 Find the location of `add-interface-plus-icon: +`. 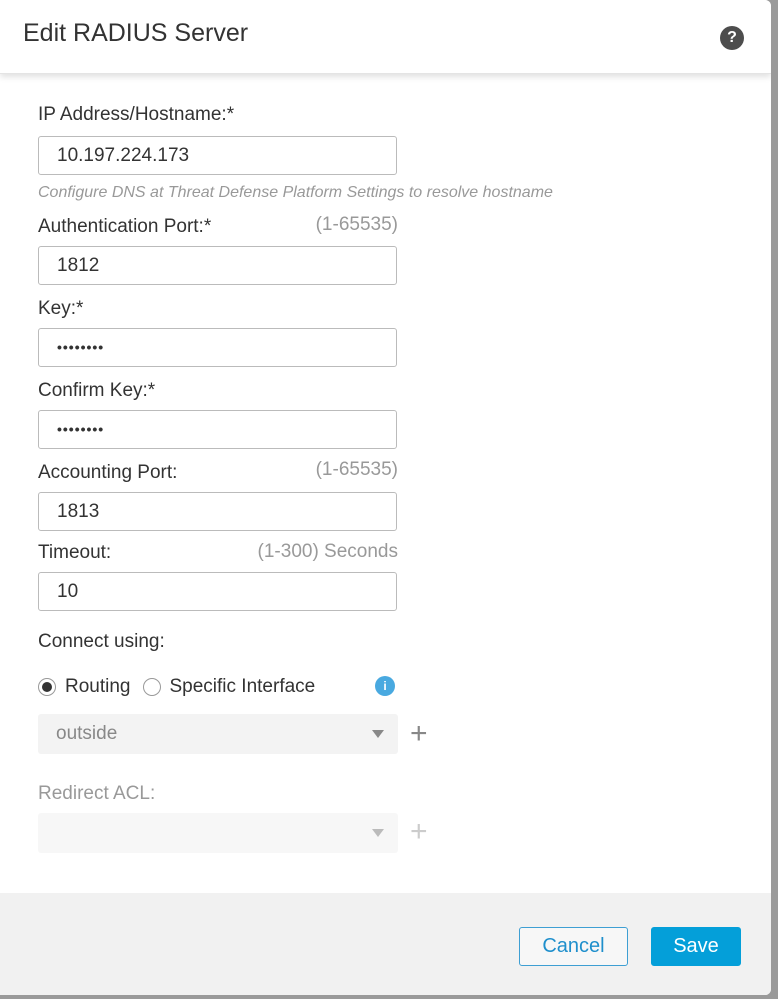

add-interface-plus-icon: + is located at coordinates (419, 734).